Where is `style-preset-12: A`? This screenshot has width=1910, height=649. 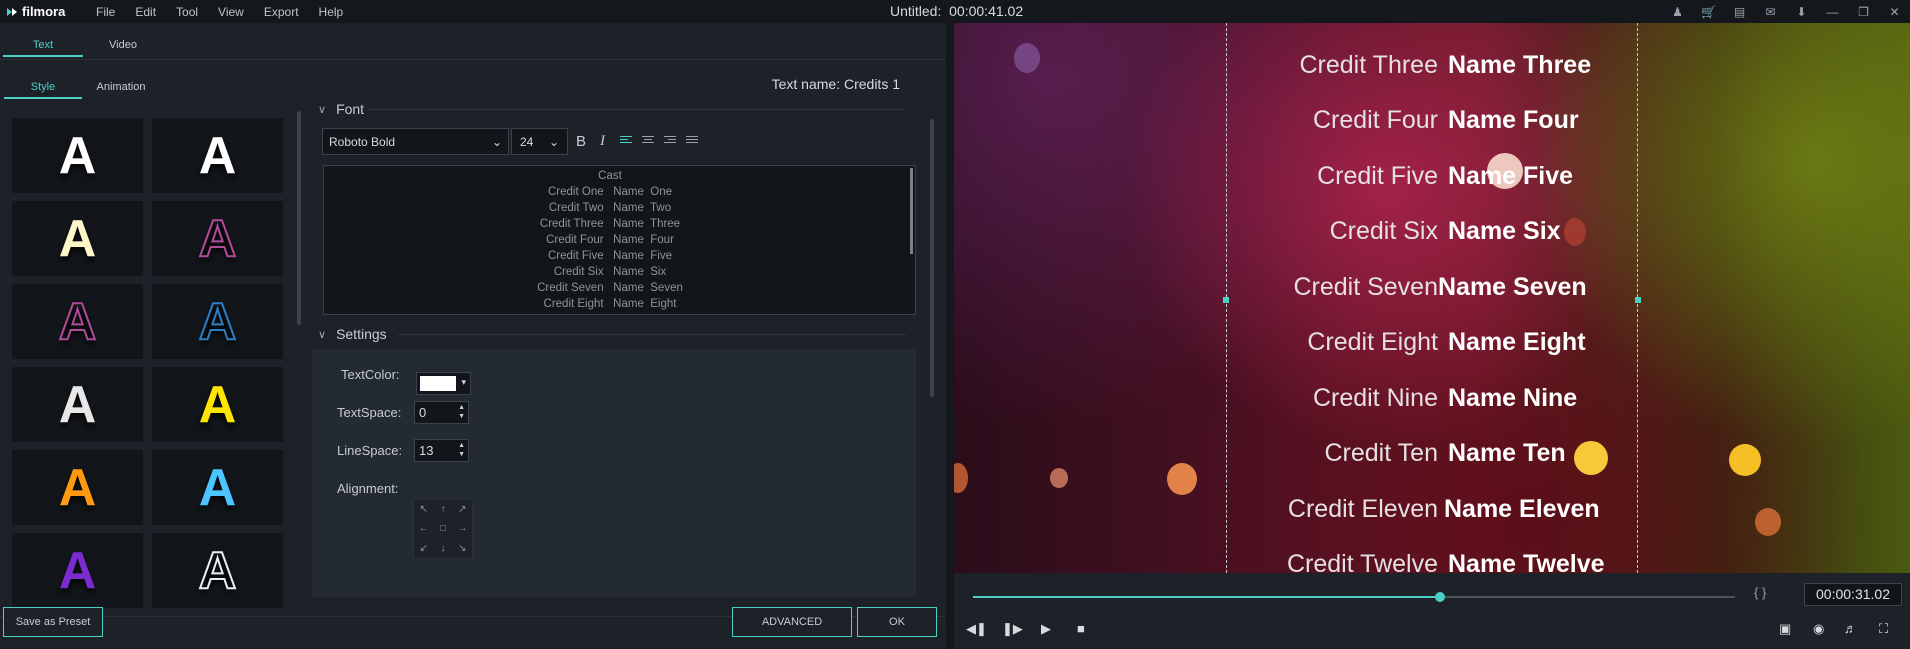 style-preset-12: A is located at coordinates (217, 570).